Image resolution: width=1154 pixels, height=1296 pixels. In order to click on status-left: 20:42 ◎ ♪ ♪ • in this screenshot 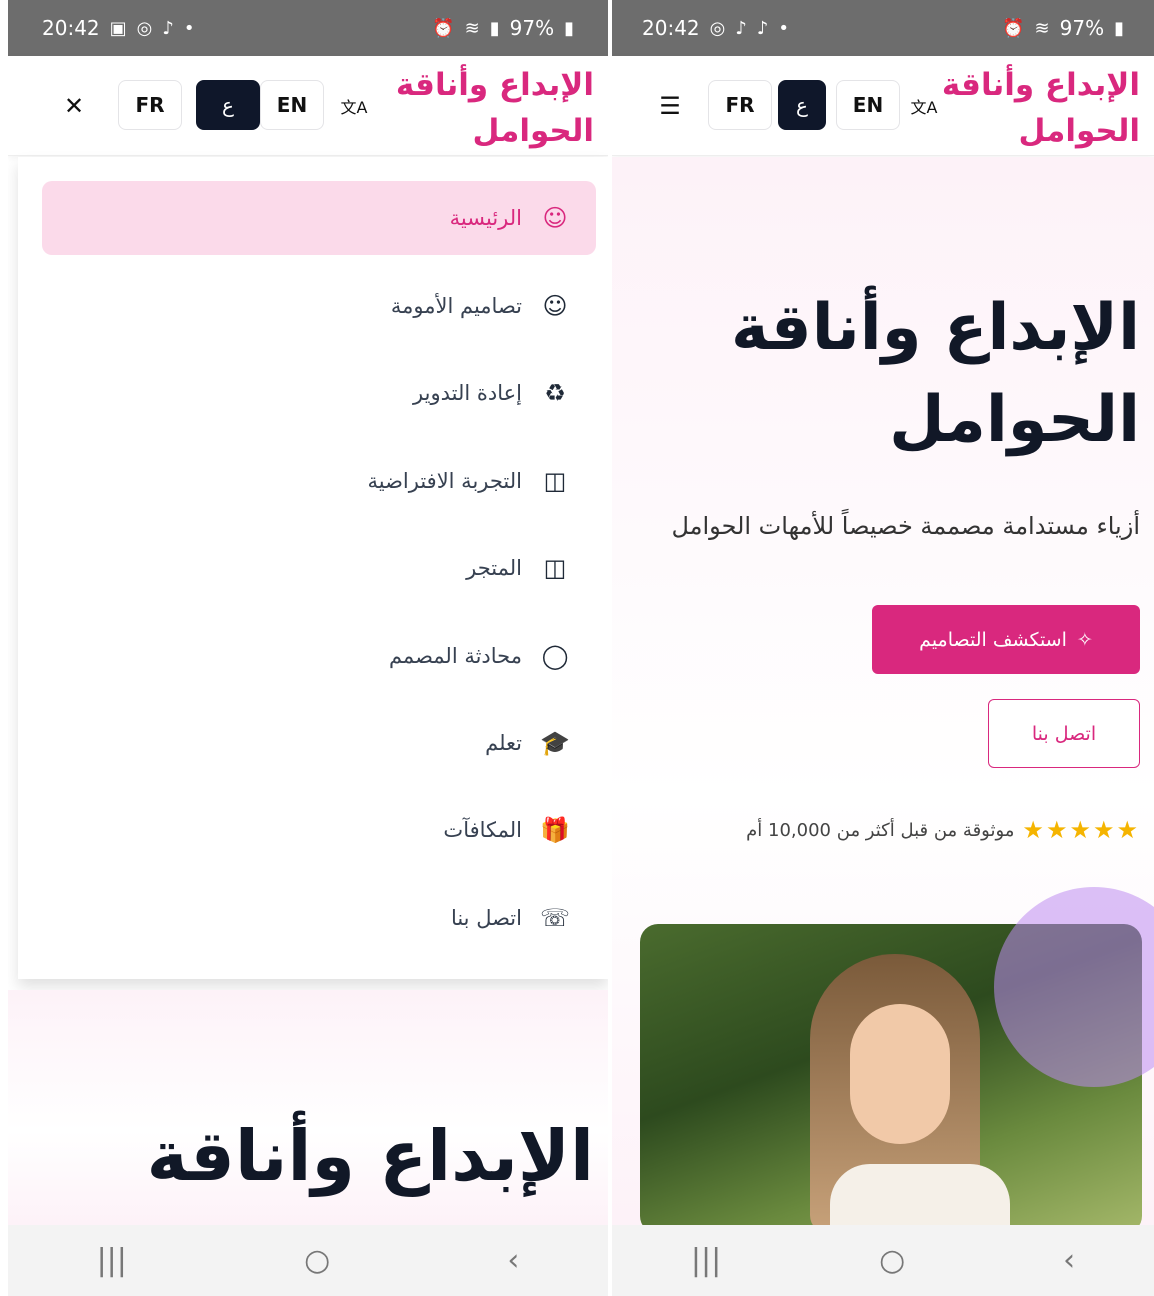, I will do `click(715, 28)`.